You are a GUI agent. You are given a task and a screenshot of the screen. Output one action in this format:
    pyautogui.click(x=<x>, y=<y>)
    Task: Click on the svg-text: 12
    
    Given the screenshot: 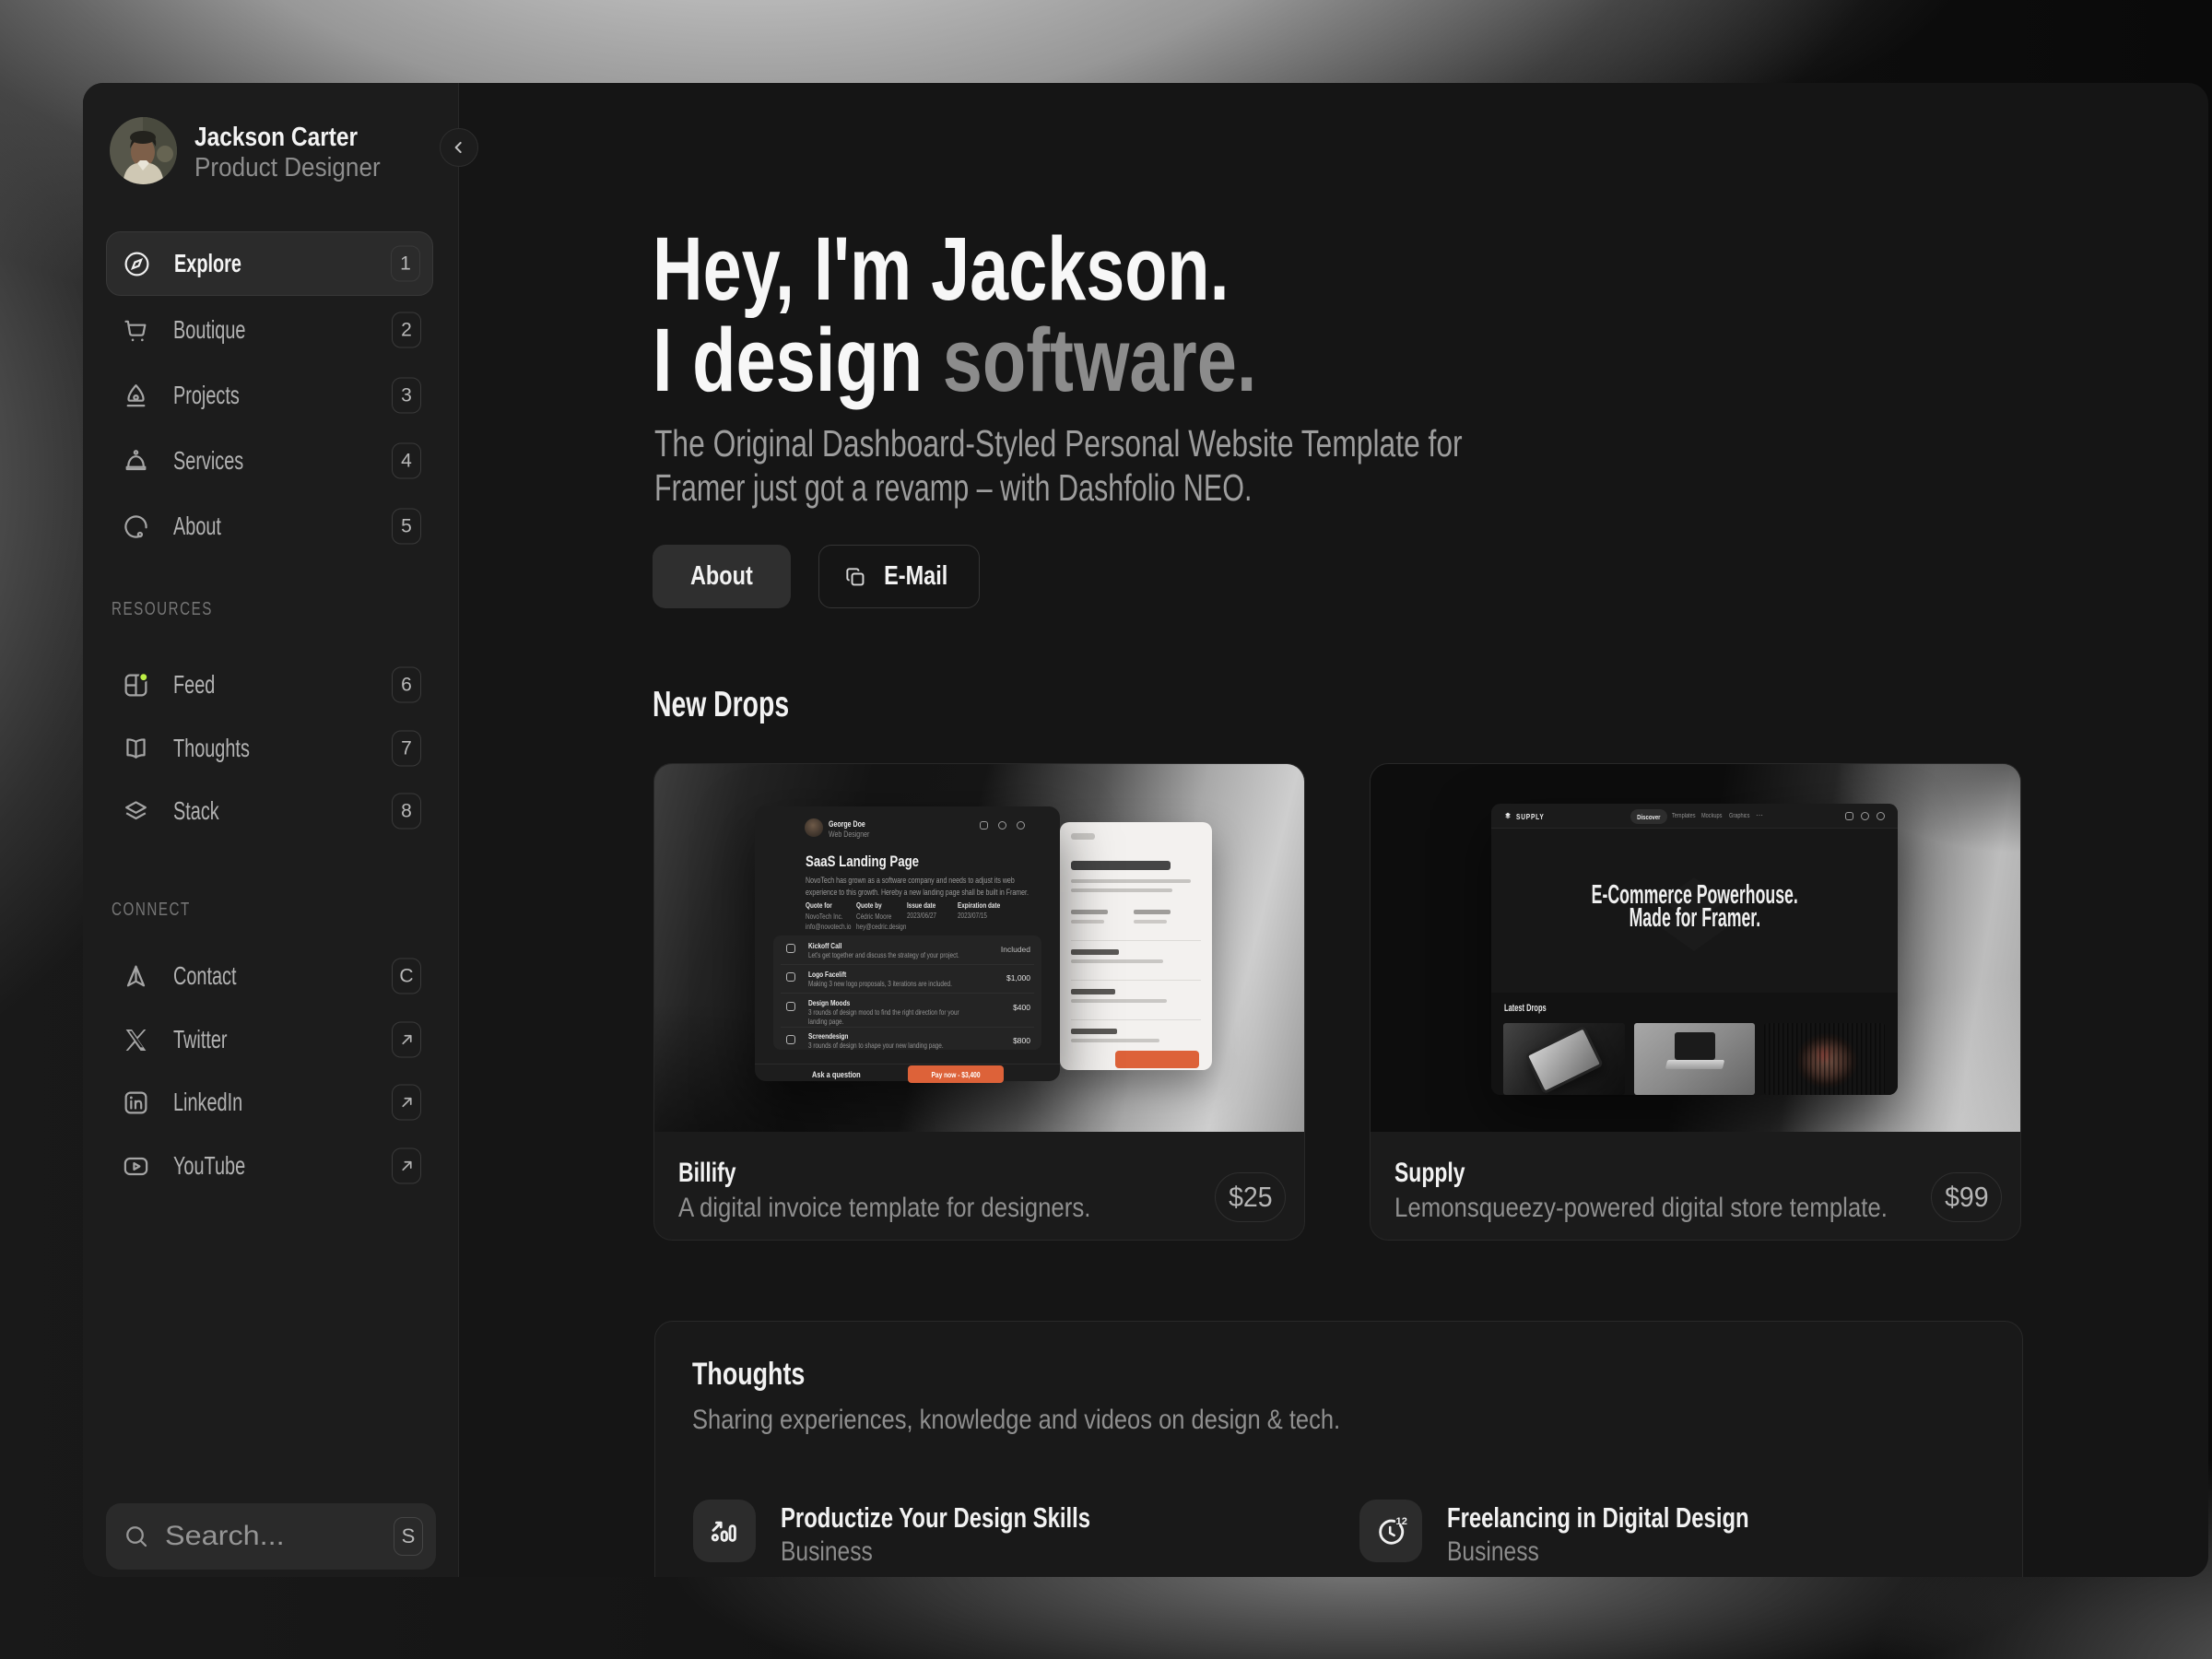 What is the action you would take?
    pyautogui.click(x=1401, y=1521)
    